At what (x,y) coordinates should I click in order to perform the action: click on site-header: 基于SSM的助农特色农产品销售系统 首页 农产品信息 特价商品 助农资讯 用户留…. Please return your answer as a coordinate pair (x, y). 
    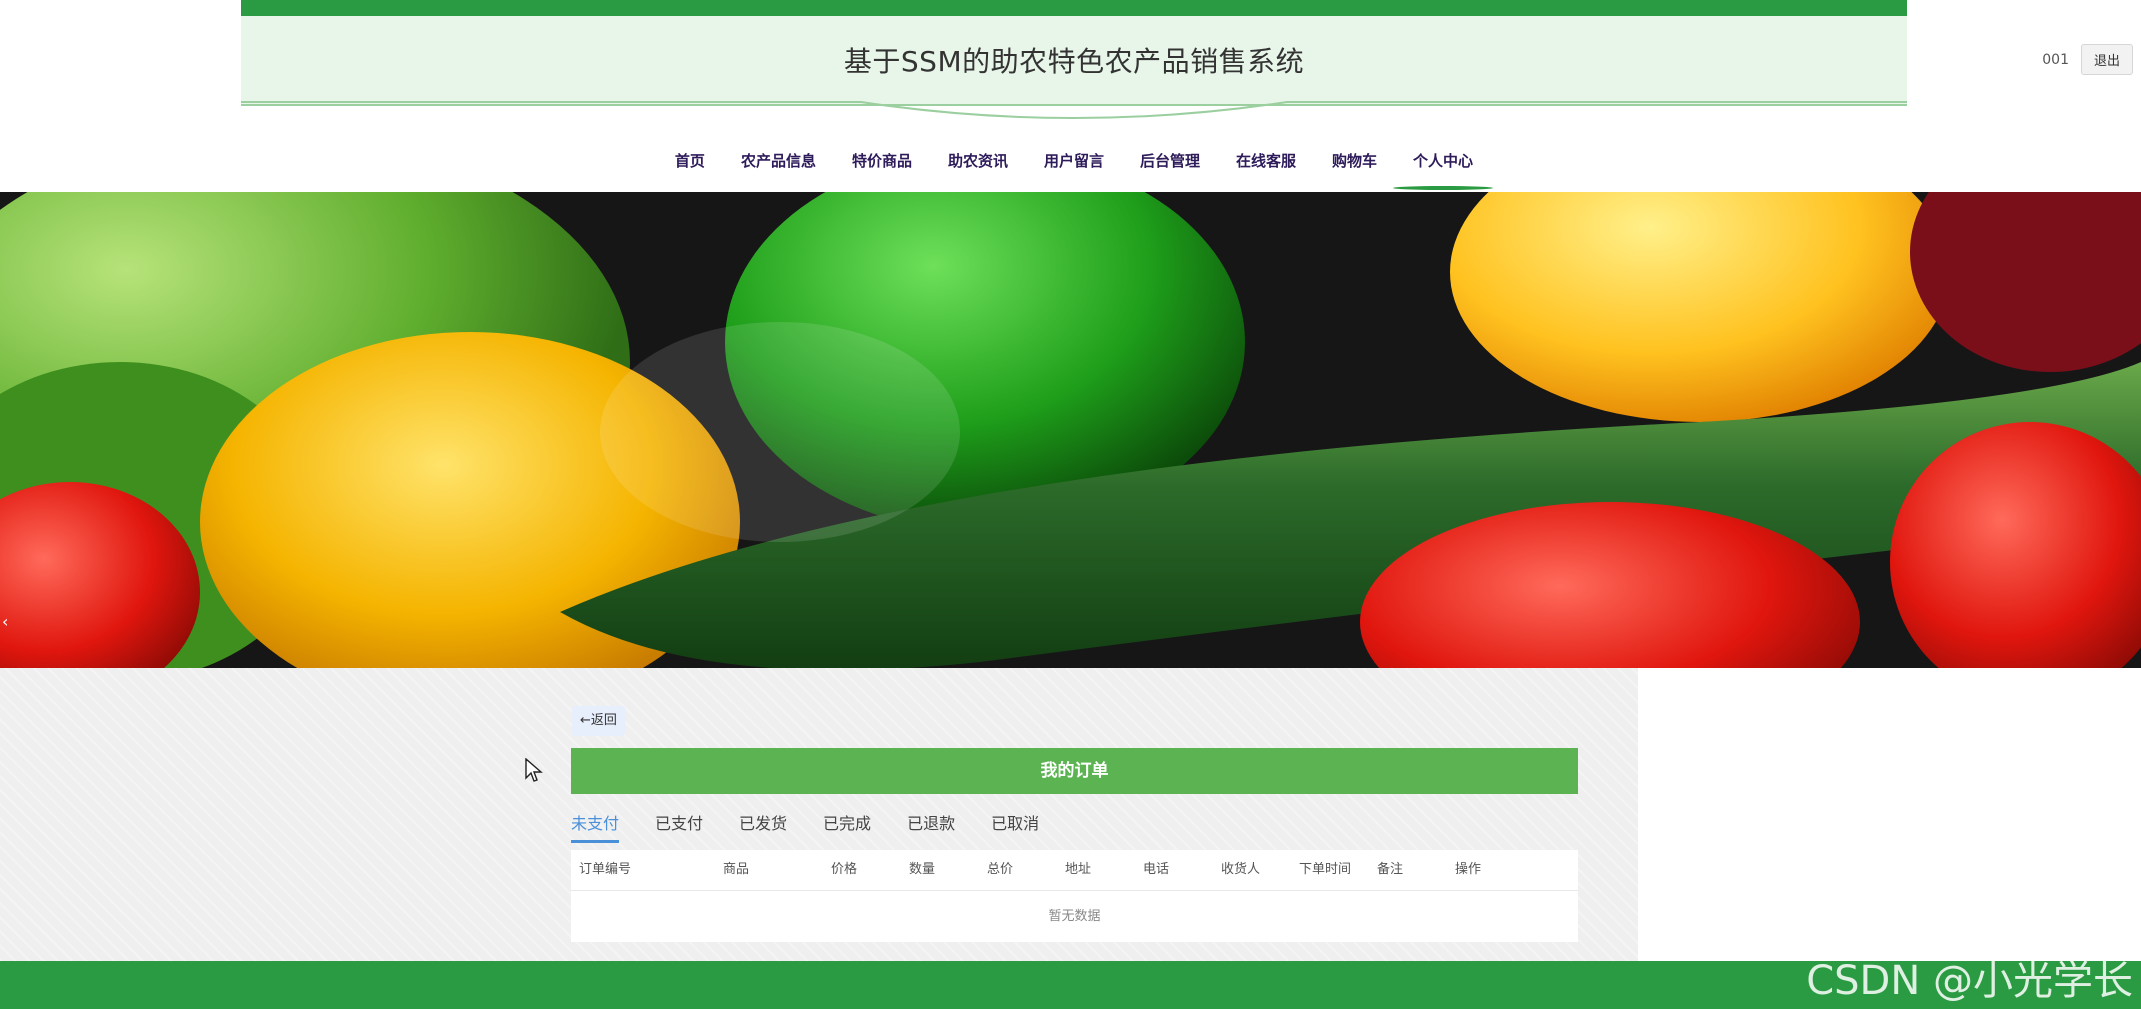
    Looking at the image, I should click on (1074, 95).